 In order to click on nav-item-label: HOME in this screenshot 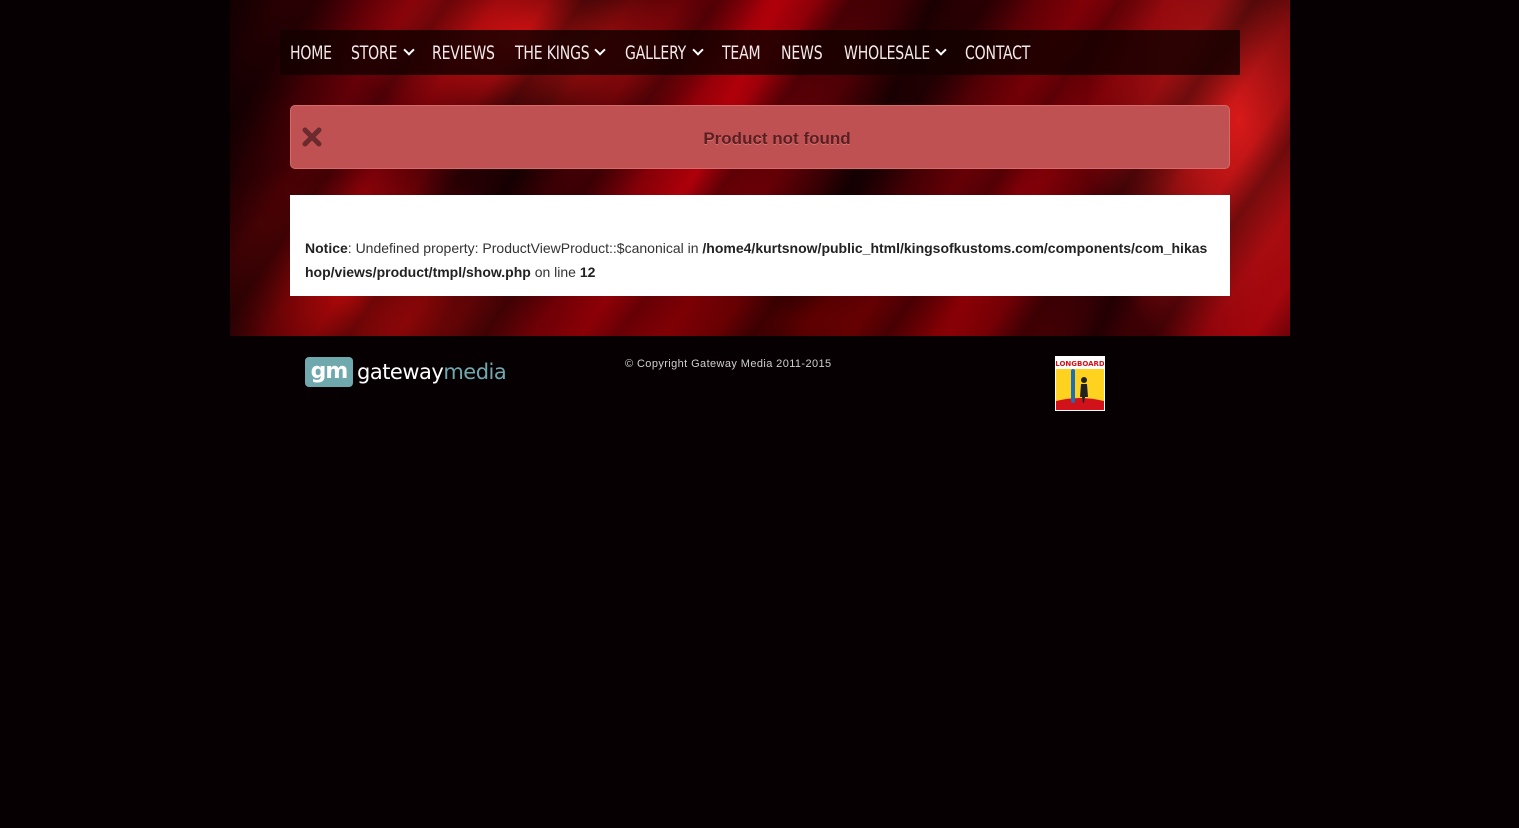, I will do `click(311, 52)`.